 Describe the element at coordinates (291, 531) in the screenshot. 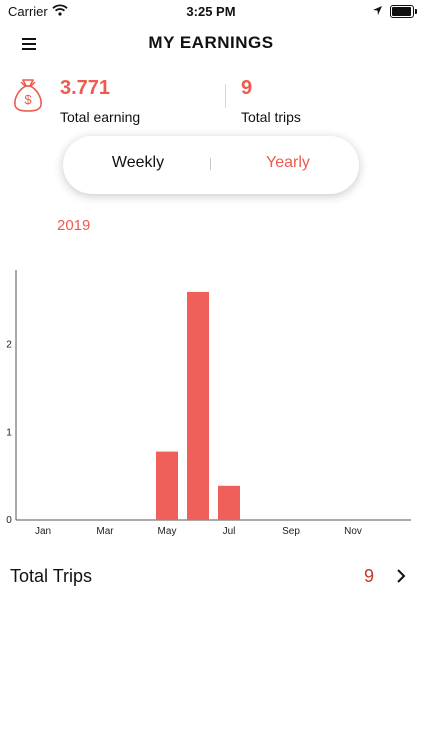

I see `x-tick-label: Sep` at that location.